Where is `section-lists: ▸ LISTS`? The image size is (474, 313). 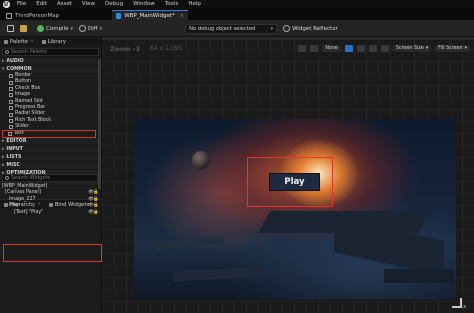 section-lists: ▸ LISTS is located at coordinates (50, 156).